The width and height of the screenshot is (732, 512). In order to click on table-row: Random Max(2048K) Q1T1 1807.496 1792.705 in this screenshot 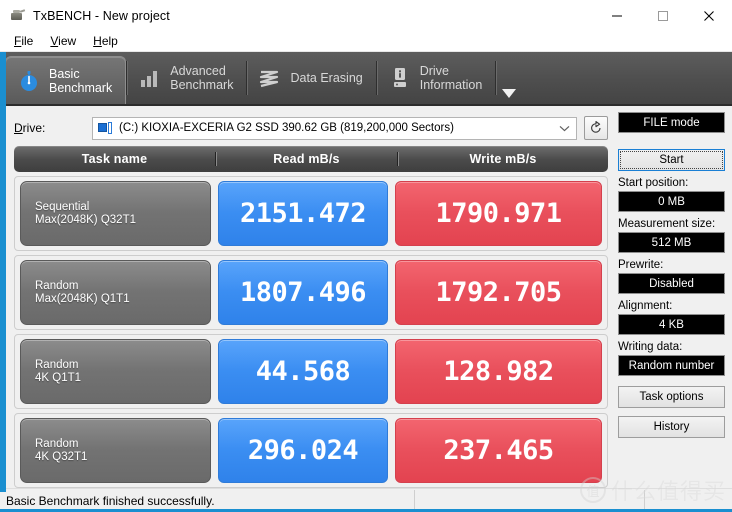, I will do `click(311, 292)`.